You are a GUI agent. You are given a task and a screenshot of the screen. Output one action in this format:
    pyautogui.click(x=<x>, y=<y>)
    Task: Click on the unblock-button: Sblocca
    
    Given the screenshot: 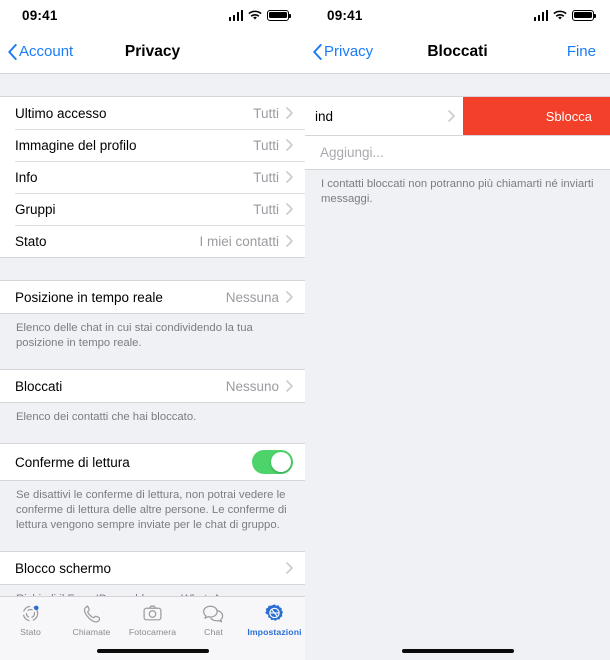 What is the action you would take?
    pyautogui.click(x=536, y=116)
    